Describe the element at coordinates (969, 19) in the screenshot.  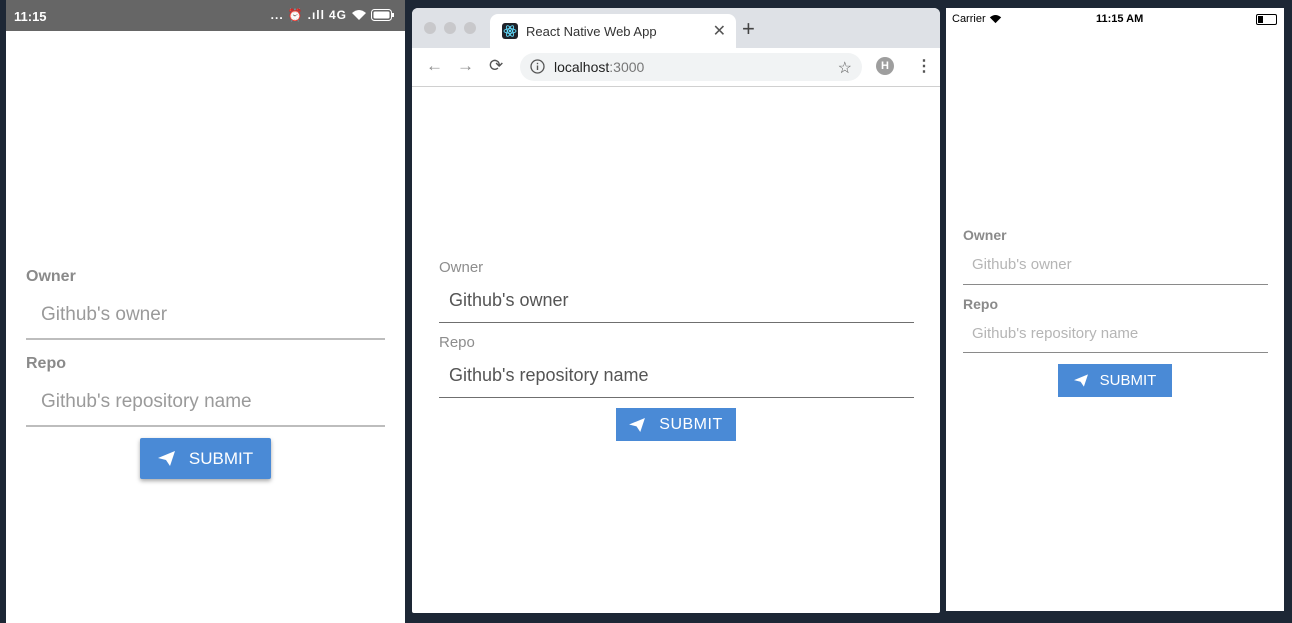
I see `carrier-text: Carrier` at that location.